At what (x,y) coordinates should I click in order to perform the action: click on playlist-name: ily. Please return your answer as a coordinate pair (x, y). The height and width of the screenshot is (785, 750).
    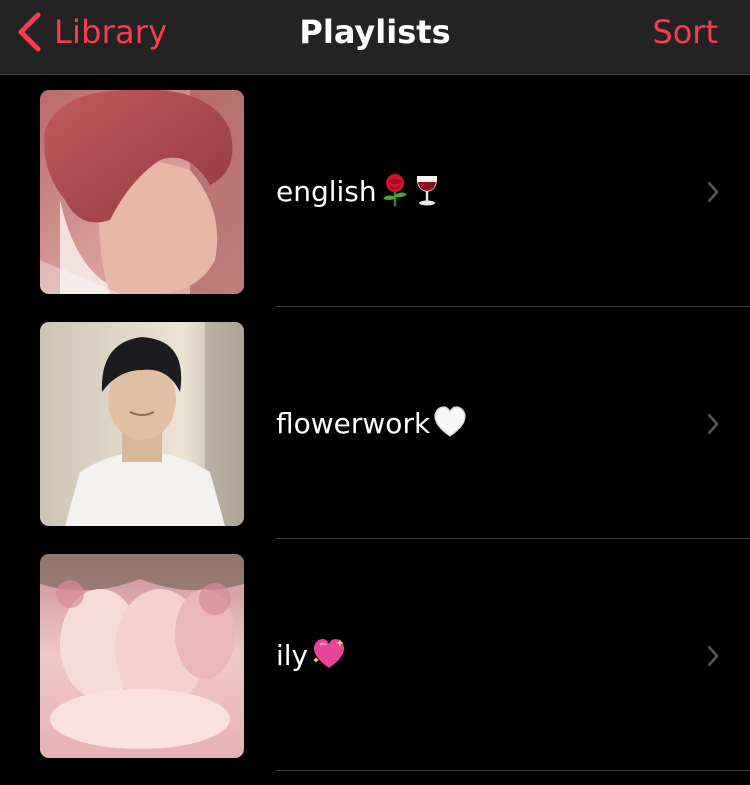
    Looking at the image, I should click on (312, 658).